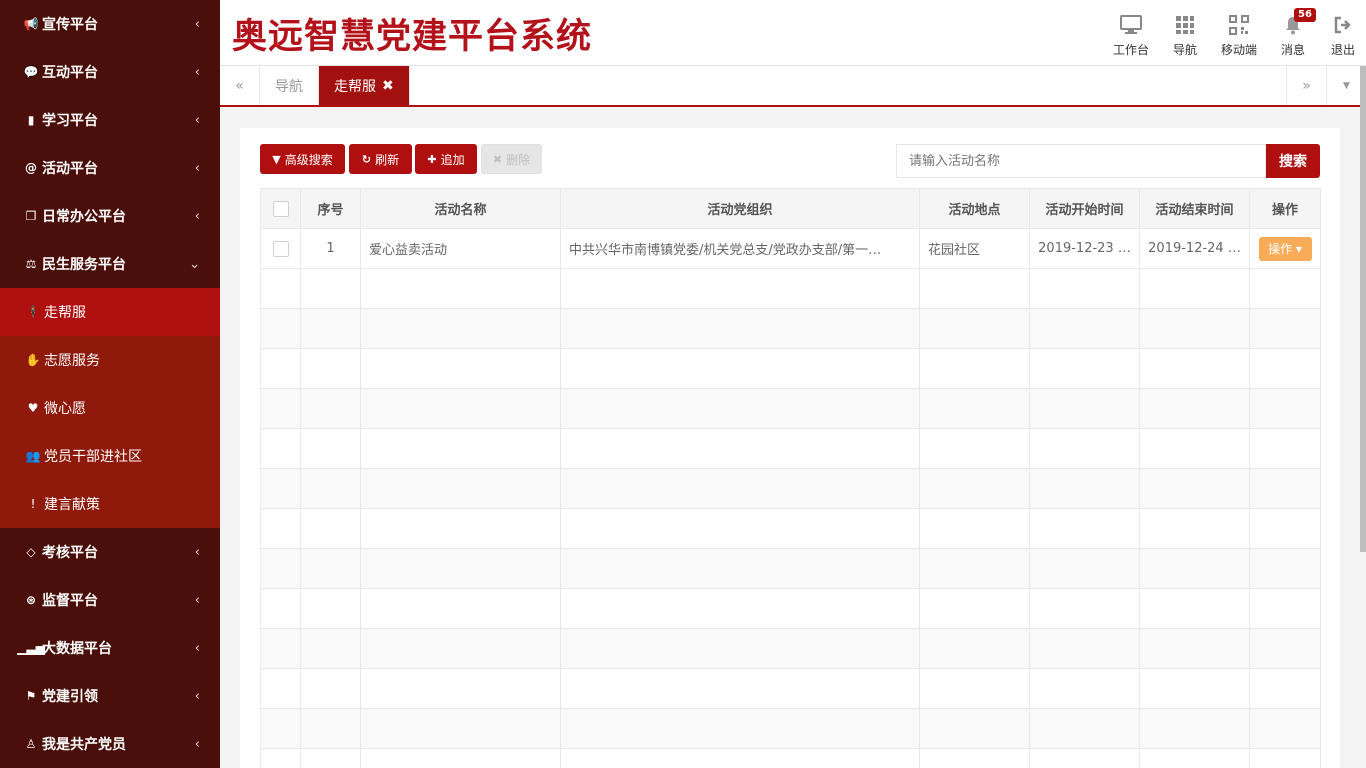 The image size is (1366, 768). Describe the element at coordinates (1363, 309) in the screenshot. I see `page-scrollbar` at that location.